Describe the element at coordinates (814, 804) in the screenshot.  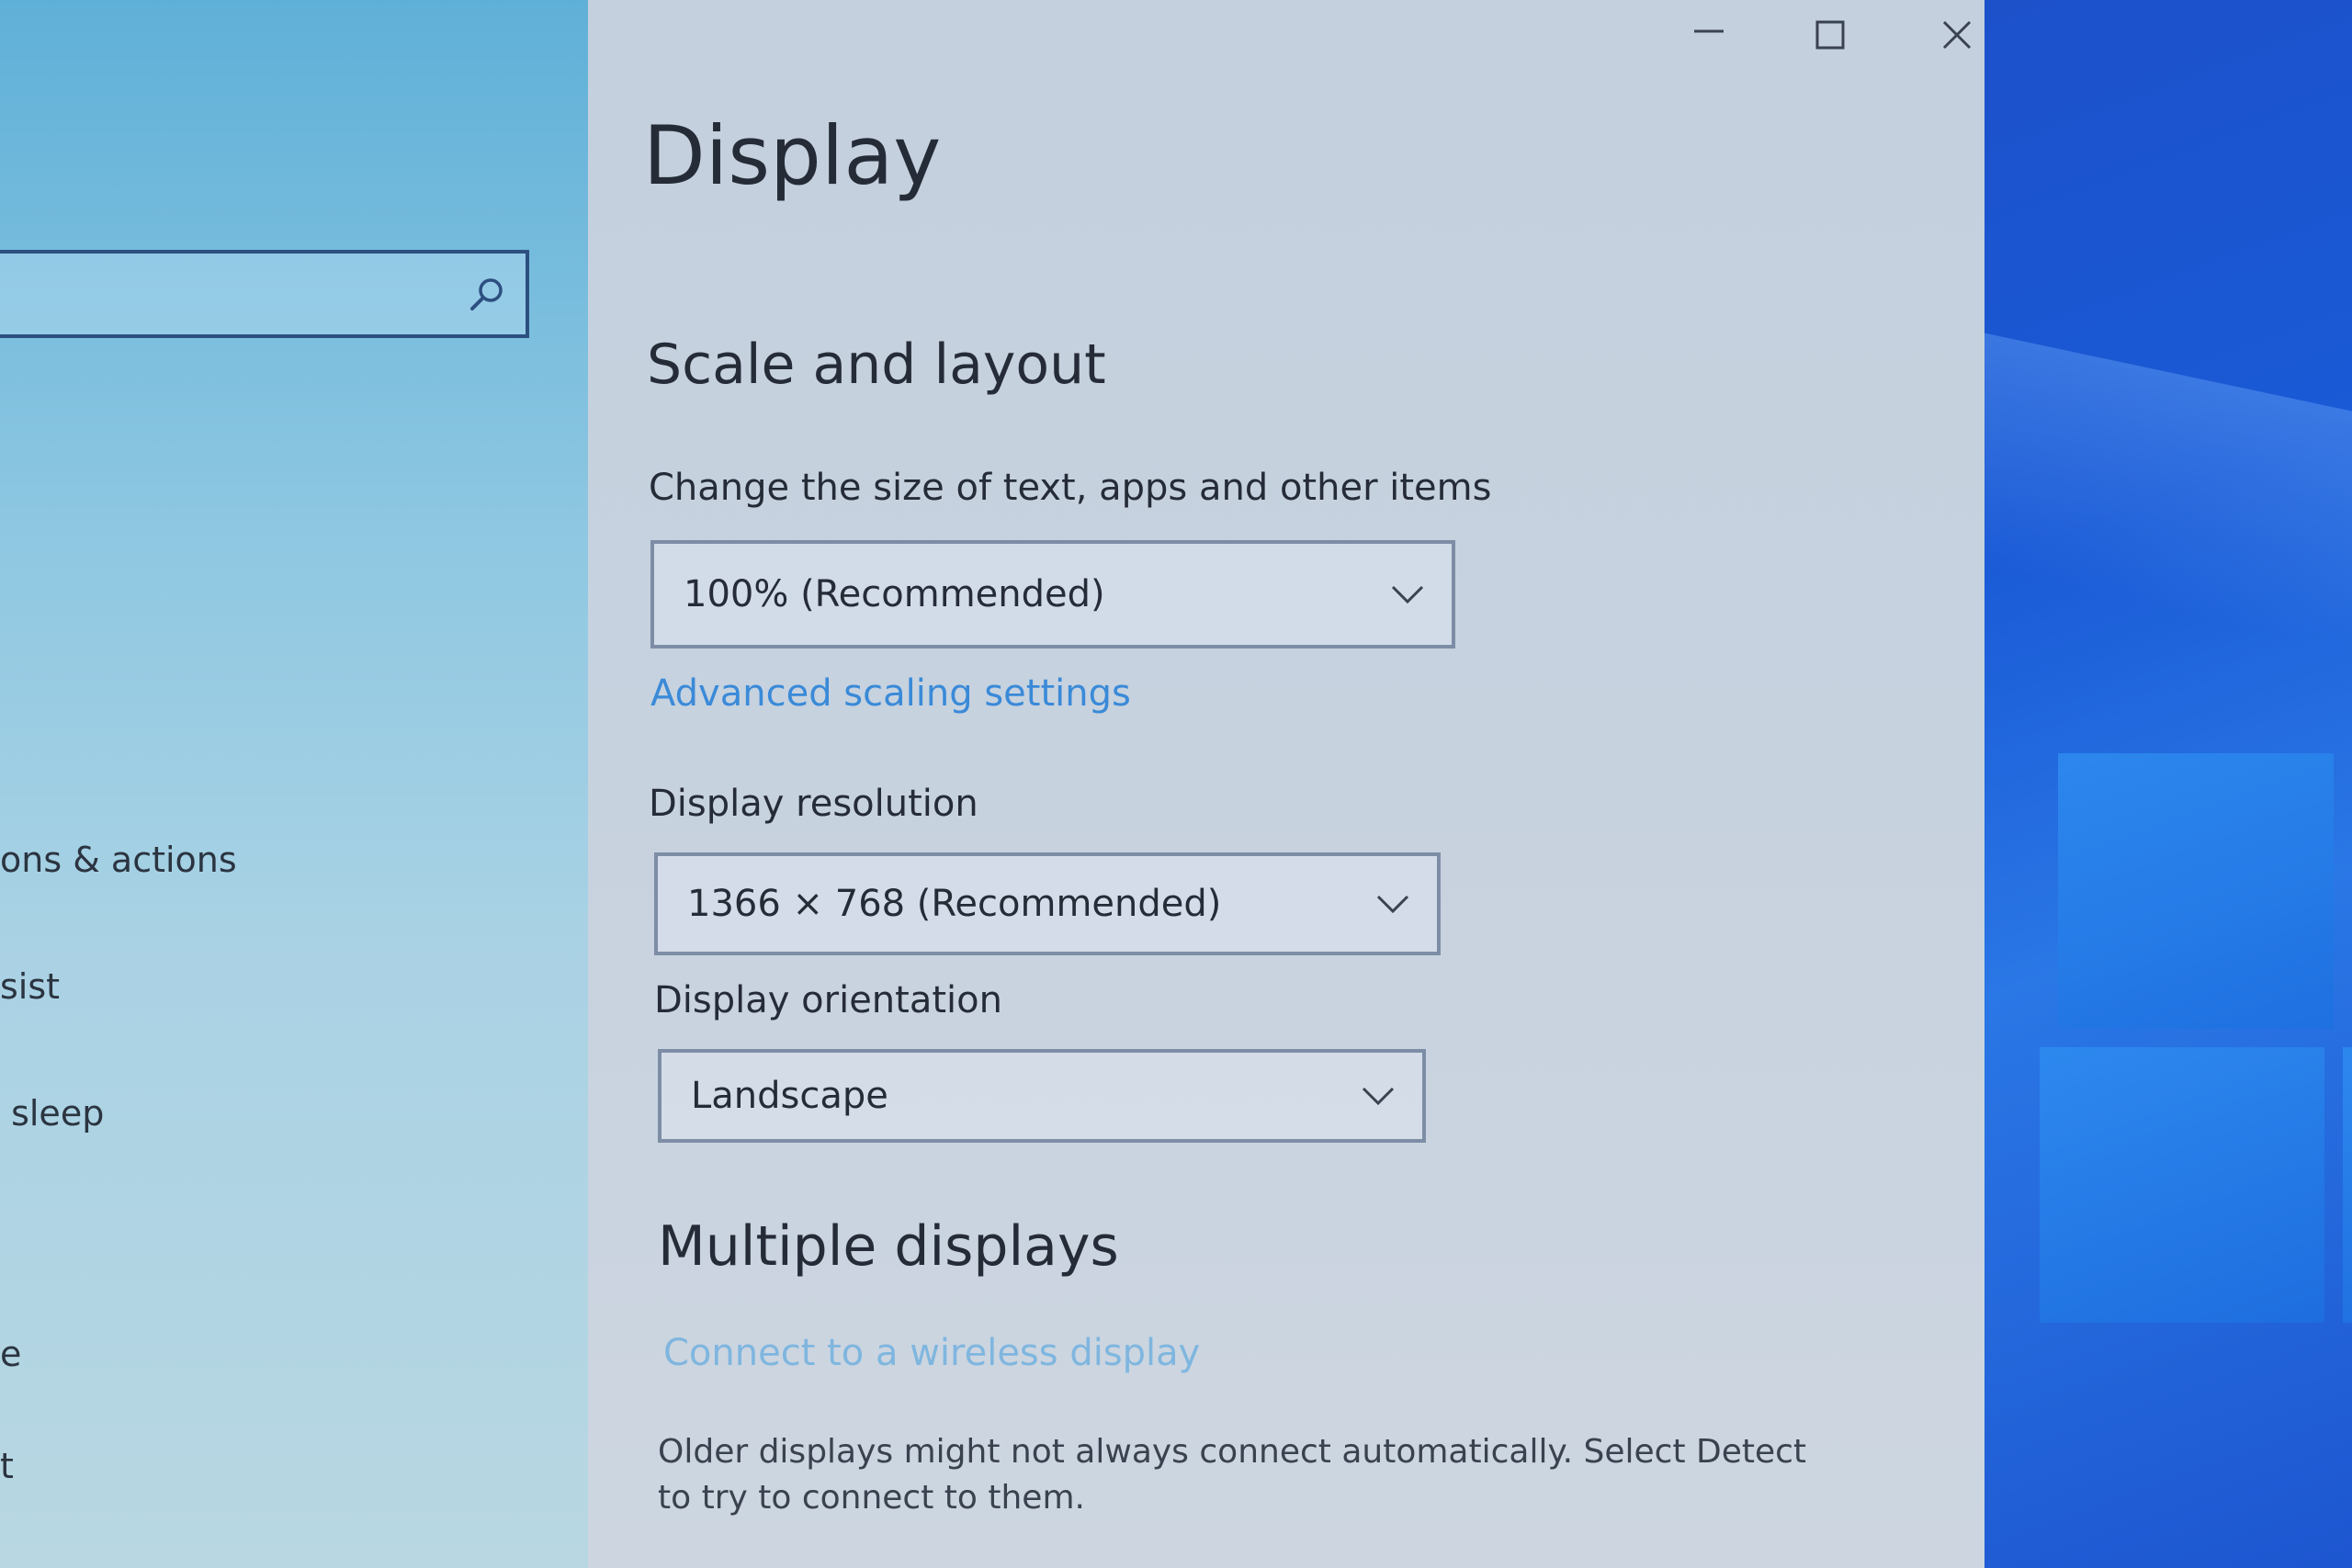
I see `resolution-label: Display resolution` at that location.